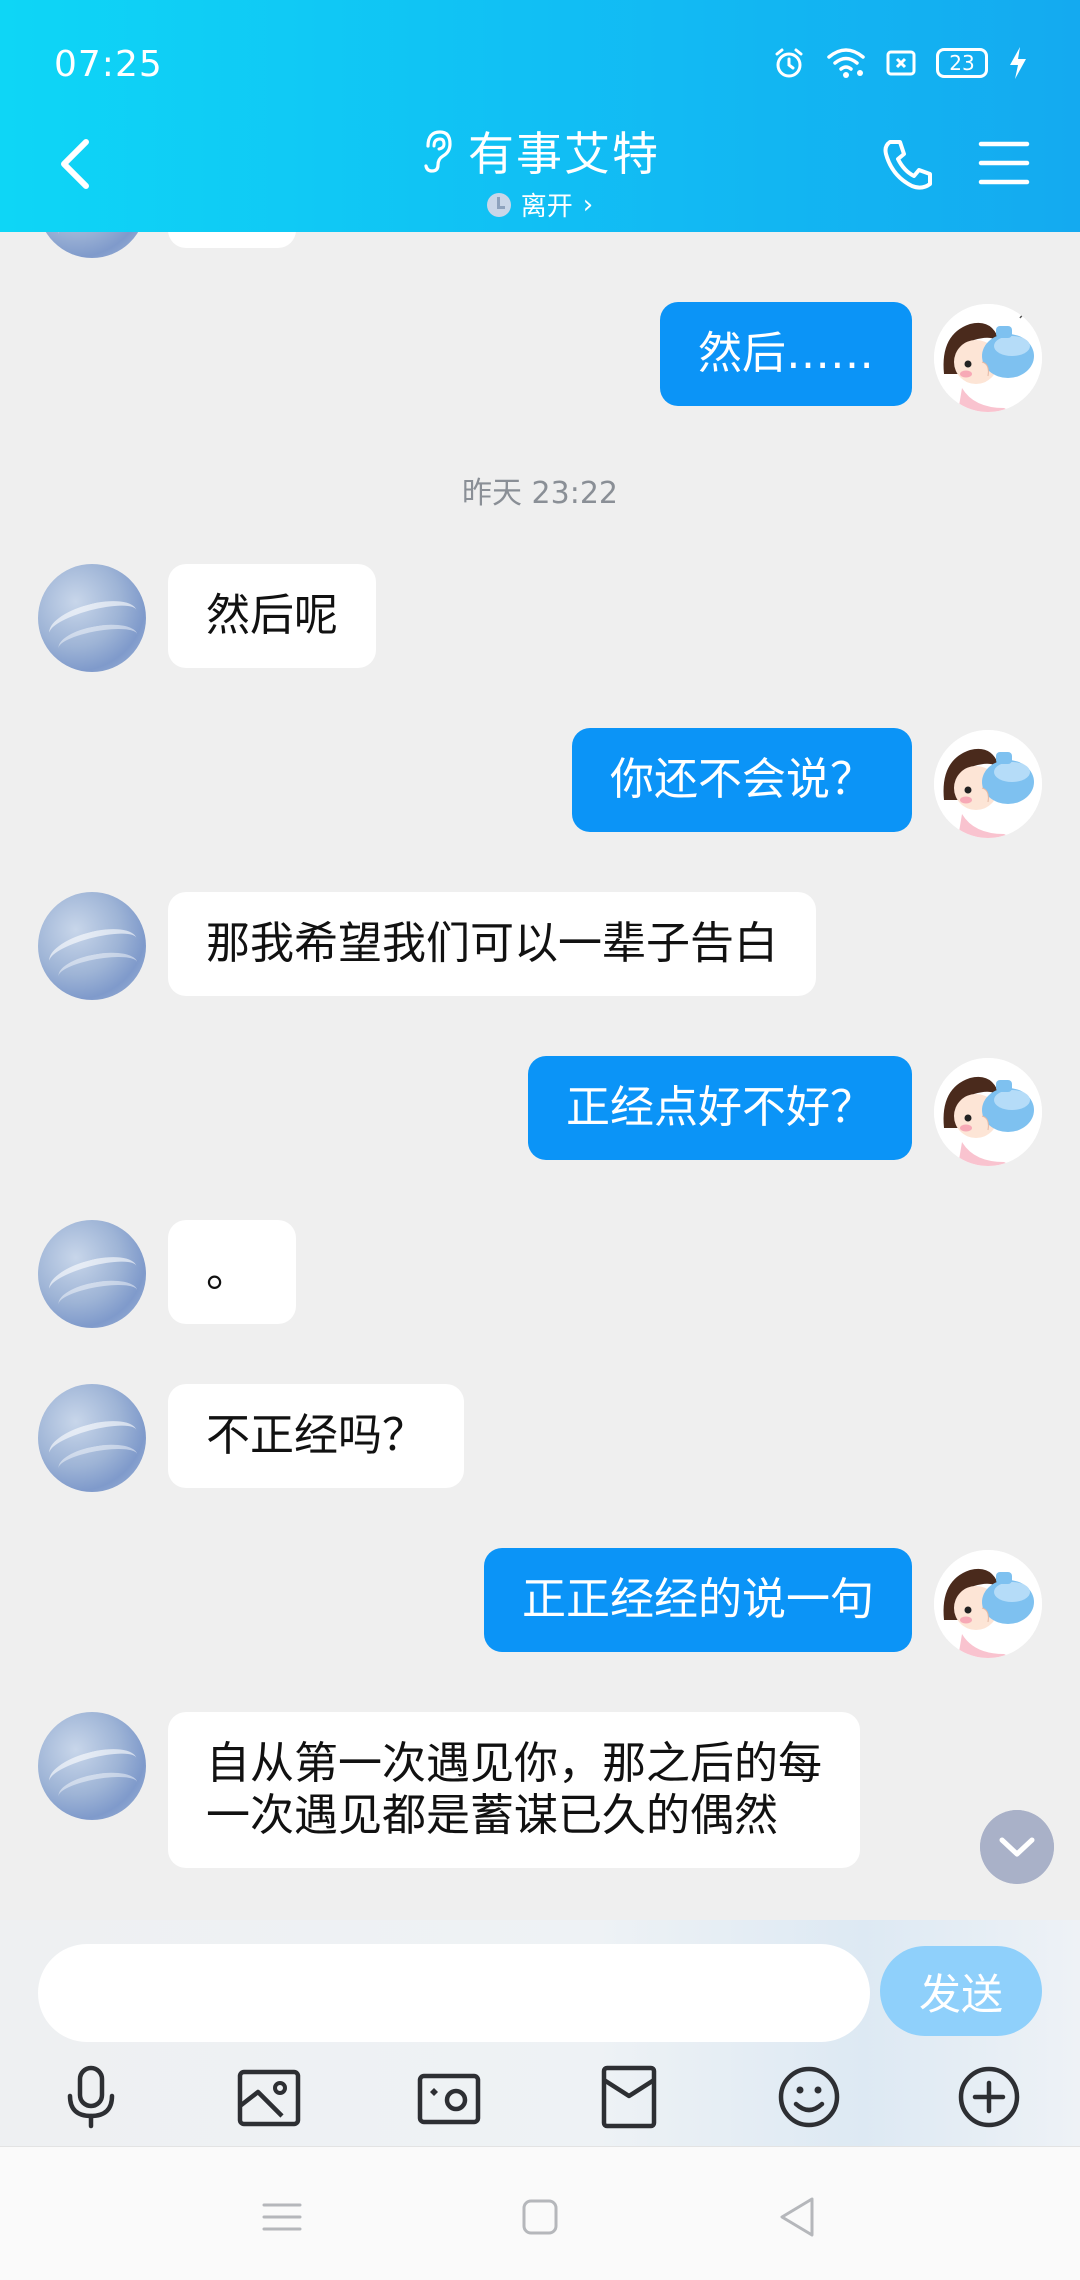  Describe the element at coordinates (798, 2217) in the screenshot. I see `back-nav-icon` at that location.